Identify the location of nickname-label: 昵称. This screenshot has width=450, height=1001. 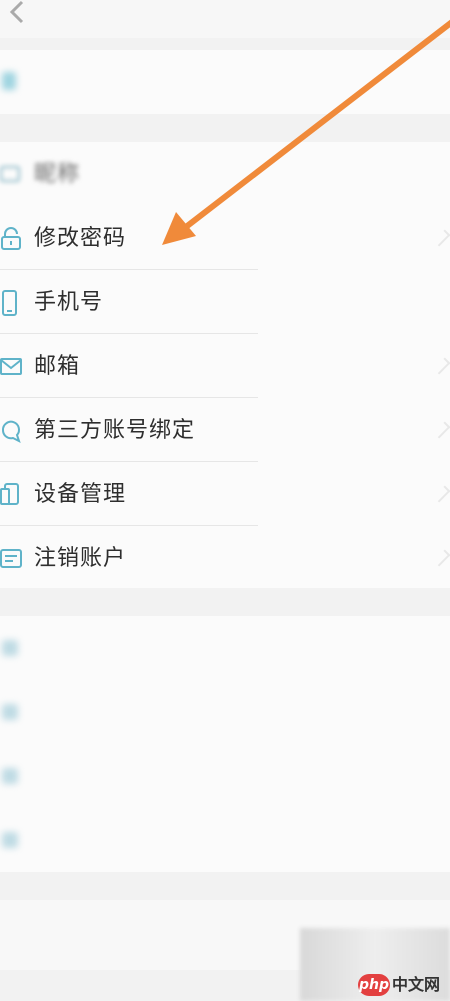
(57, 174).